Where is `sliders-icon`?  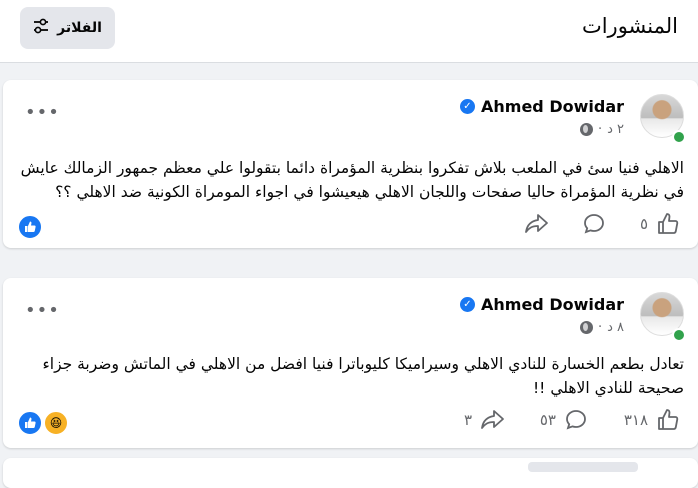 sliders-icon is located at coordinates (41, 28).